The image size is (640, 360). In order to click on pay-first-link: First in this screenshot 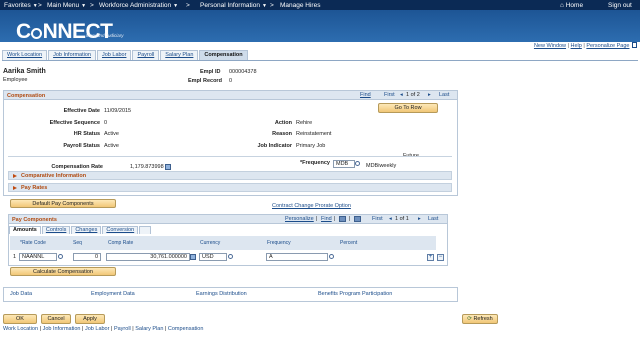, I will do `click(377, 219)`.